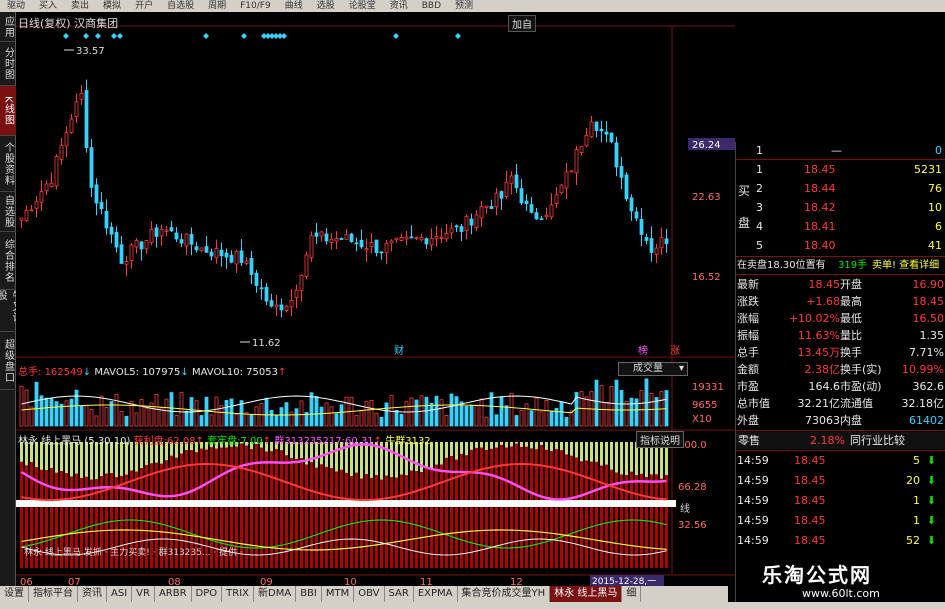  Describe the element at coordinates (660, 439) in the screenshot. I see `indicator-help-button: 指标说明` at that location.